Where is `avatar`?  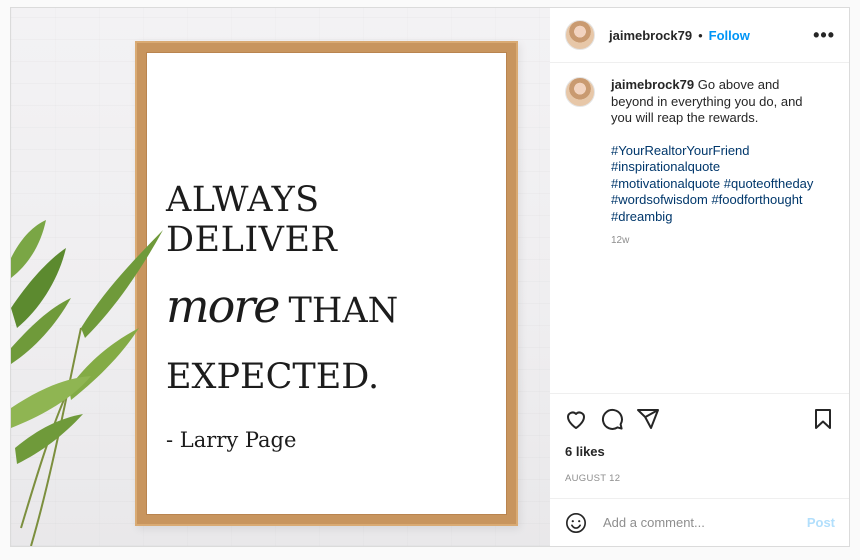
avatar is located at coordinates (580, 35).